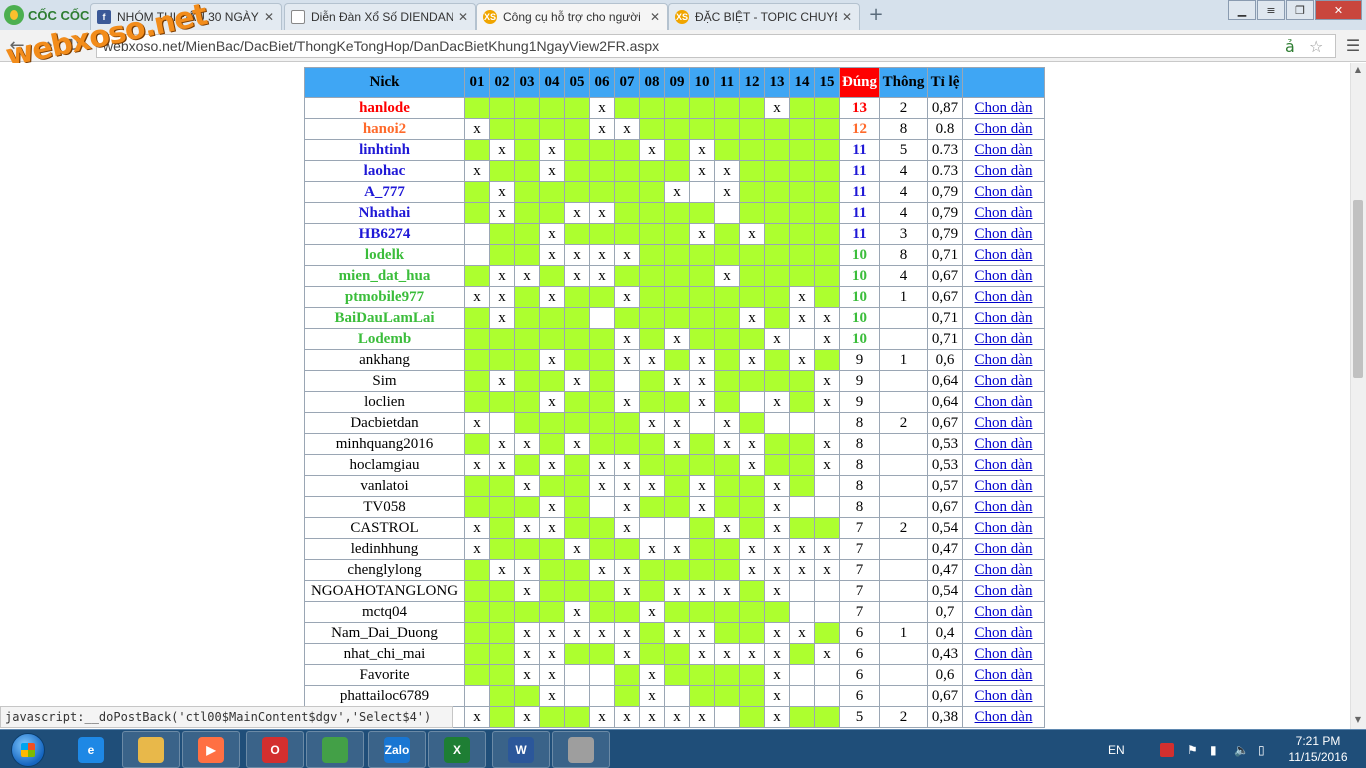  What do you see at coordinates (397, 749) in the screenshot?
I see `taskbar-zalo-button: Zalo` at bounding box center [397, 749].